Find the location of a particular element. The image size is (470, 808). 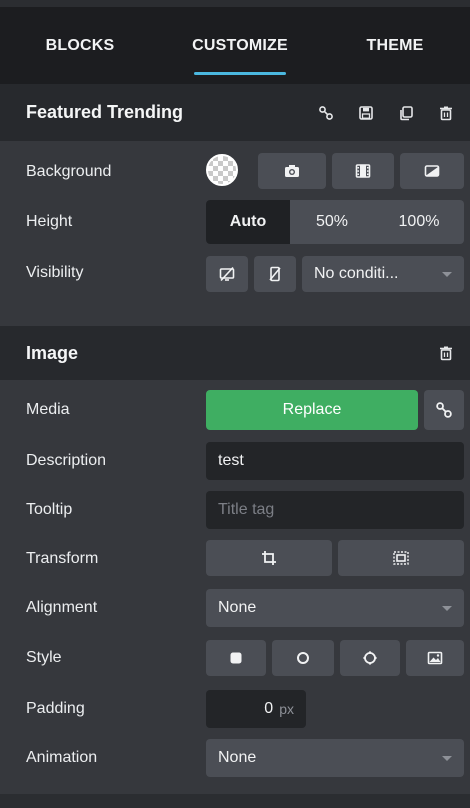

style-square-button is located at coordinates (236, 658).